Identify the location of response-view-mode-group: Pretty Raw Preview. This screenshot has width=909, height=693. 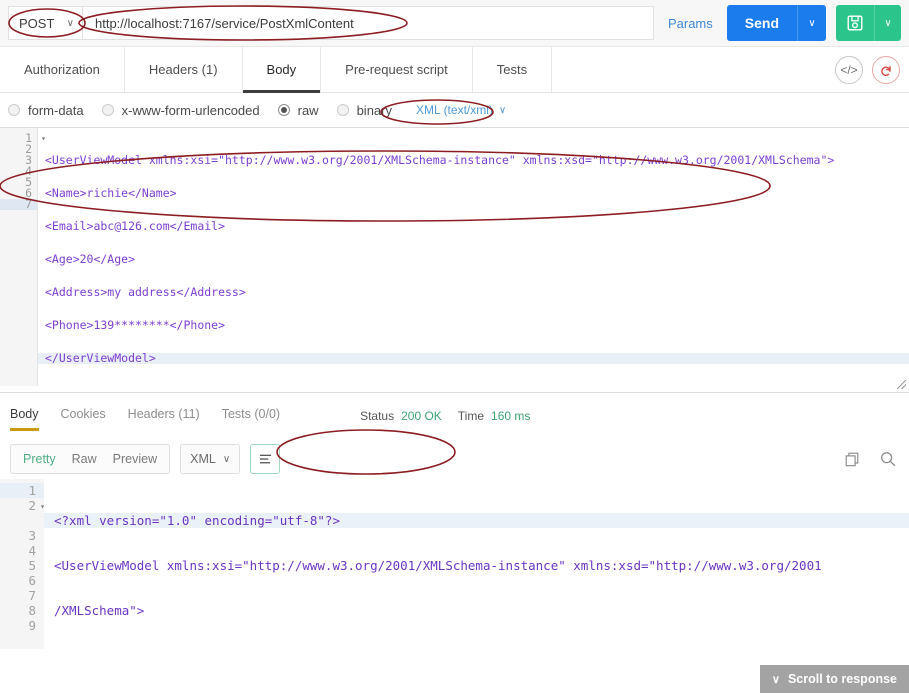
(90, 459).